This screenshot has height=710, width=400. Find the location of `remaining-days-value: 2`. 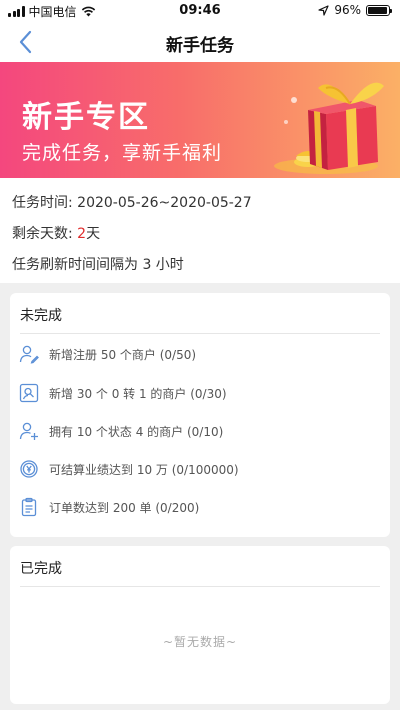

remaining-days-value: 2 is located at coordinates (82, 234).